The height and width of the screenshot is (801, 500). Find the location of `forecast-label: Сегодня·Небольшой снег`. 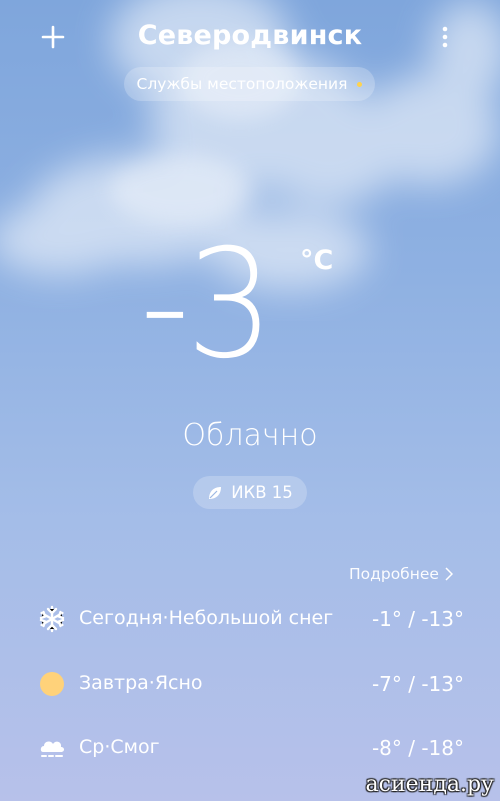

forecast-label: Сегодня·Небольшой снег is located at coordinates (206, 618).